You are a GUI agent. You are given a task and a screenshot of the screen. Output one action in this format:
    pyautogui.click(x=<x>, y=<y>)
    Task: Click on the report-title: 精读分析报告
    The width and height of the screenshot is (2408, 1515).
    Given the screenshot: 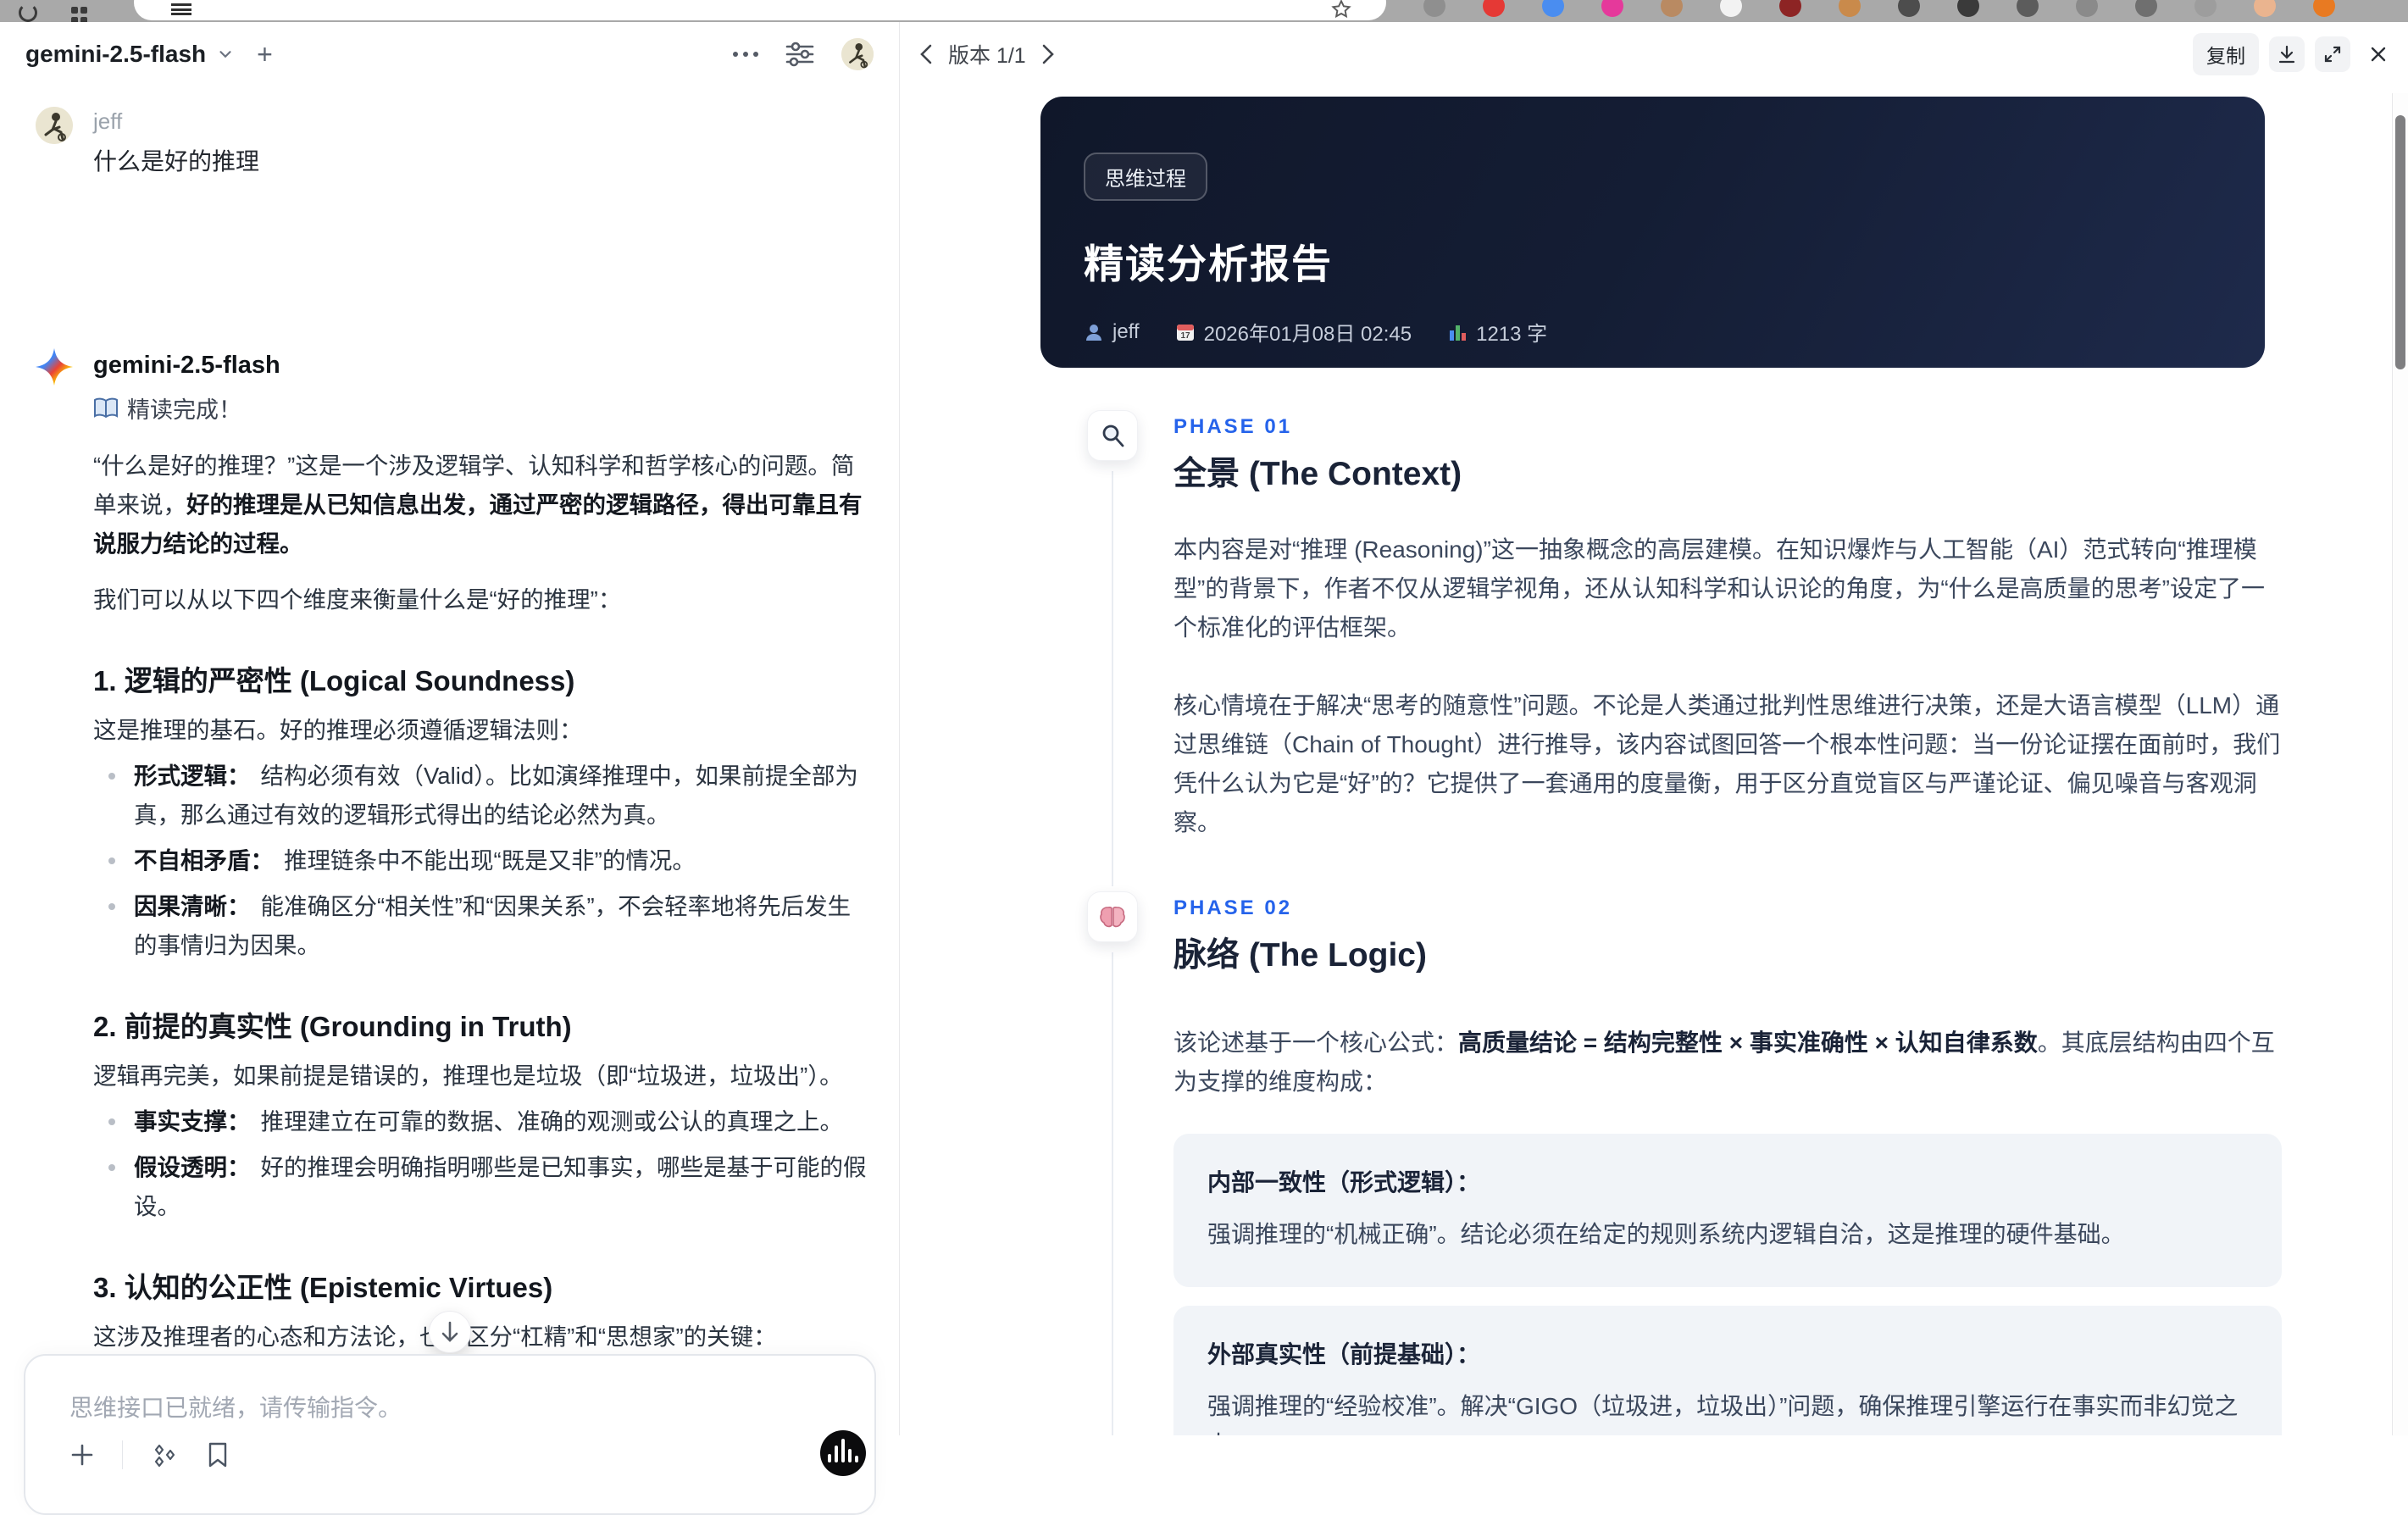 What is the action you would take?
    pyautogui.click(x=1208, y=263)
    